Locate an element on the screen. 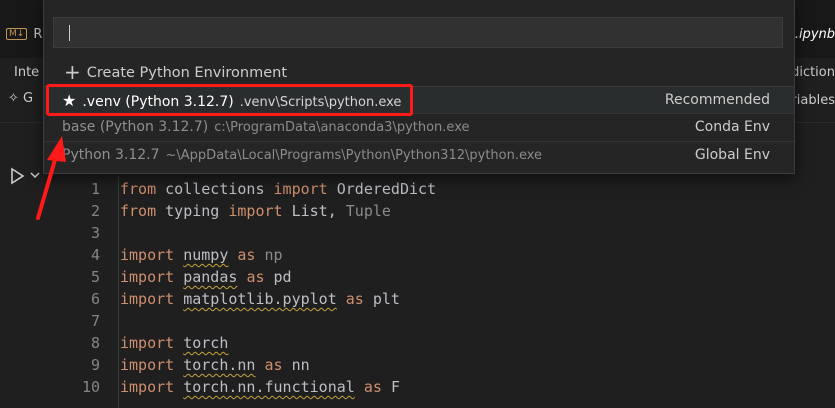 This screenshot has height=408, width=835. line-number: 8 is located at coordinates (95, 343).